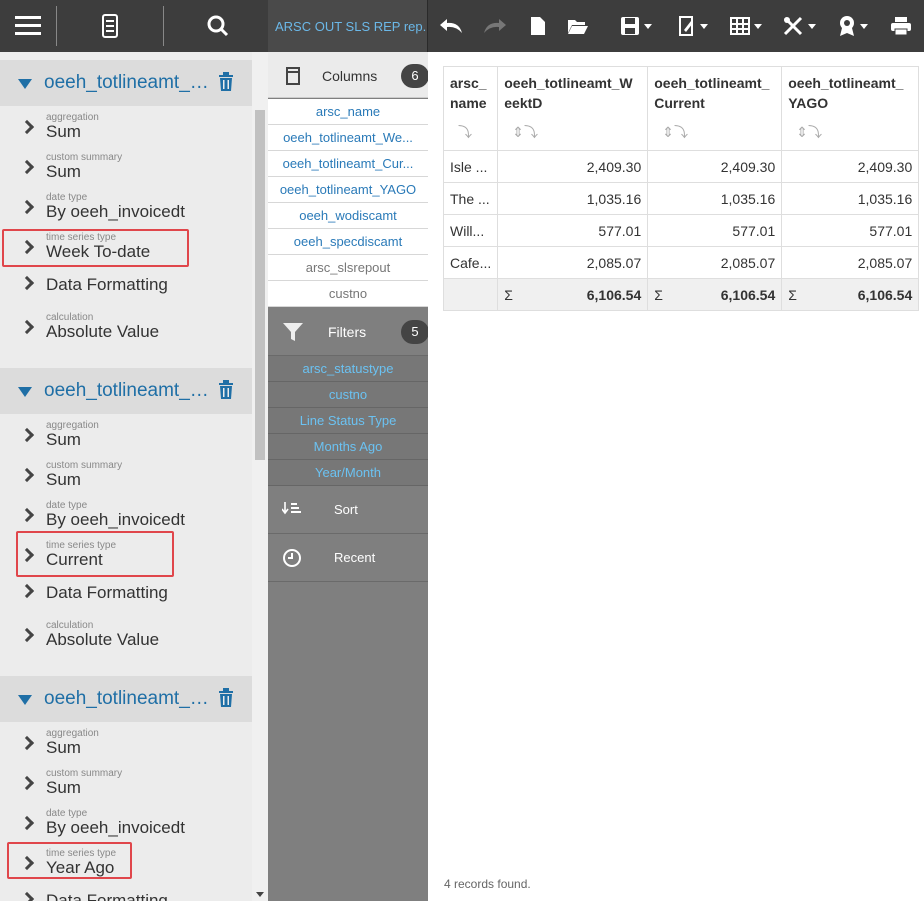  I want to click on header-yago: oeeh_totlineamt_ YAGO ⇕⤵, so click(850, 108).